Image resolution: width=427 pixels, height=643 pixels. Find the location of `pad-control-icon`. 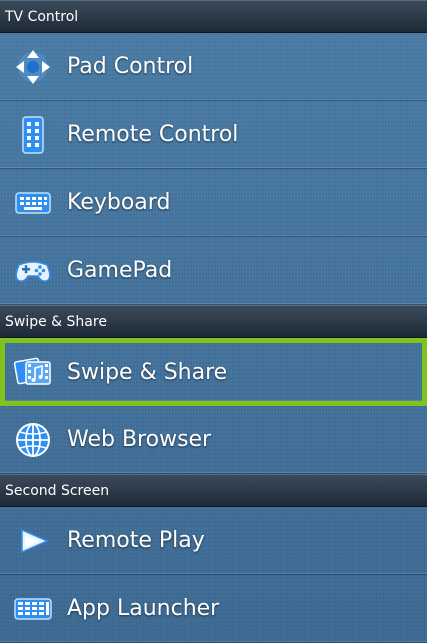

pad-control-icon is located at coordinates (33, 67).